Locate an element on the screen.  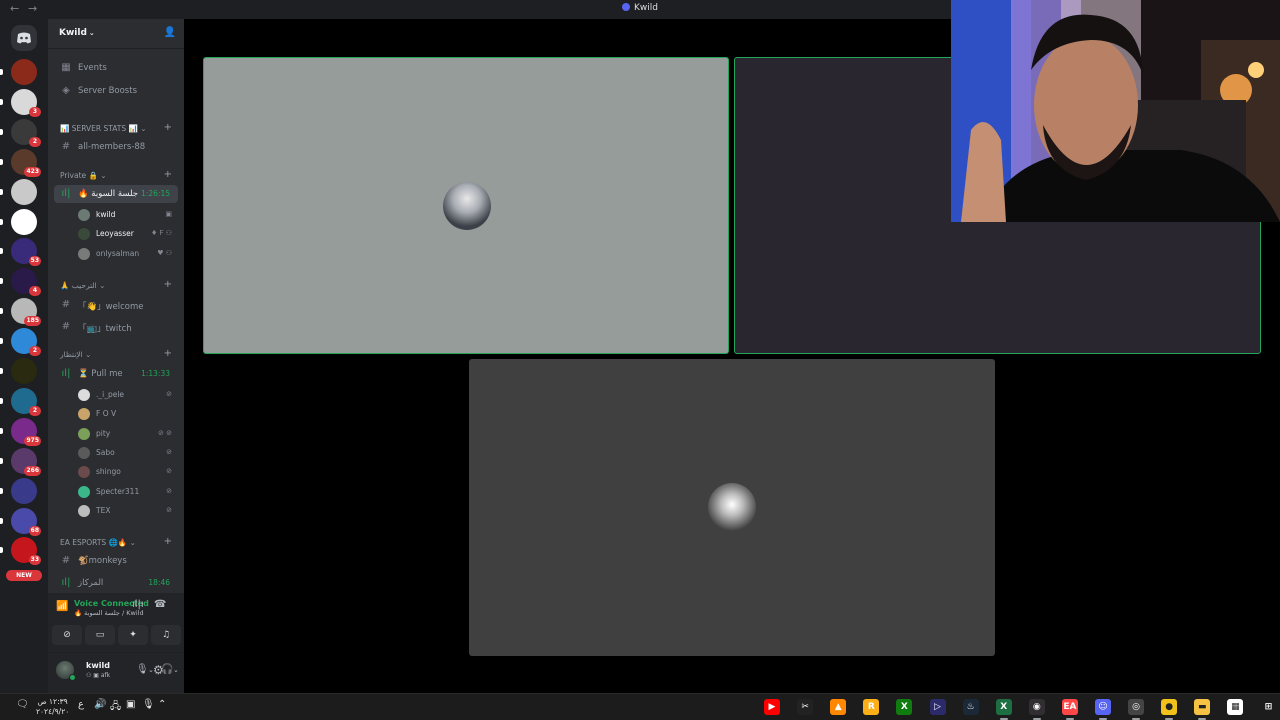
category-welcome: 🙏 الترحيب ⌄ is located at coordinates (82, 285).